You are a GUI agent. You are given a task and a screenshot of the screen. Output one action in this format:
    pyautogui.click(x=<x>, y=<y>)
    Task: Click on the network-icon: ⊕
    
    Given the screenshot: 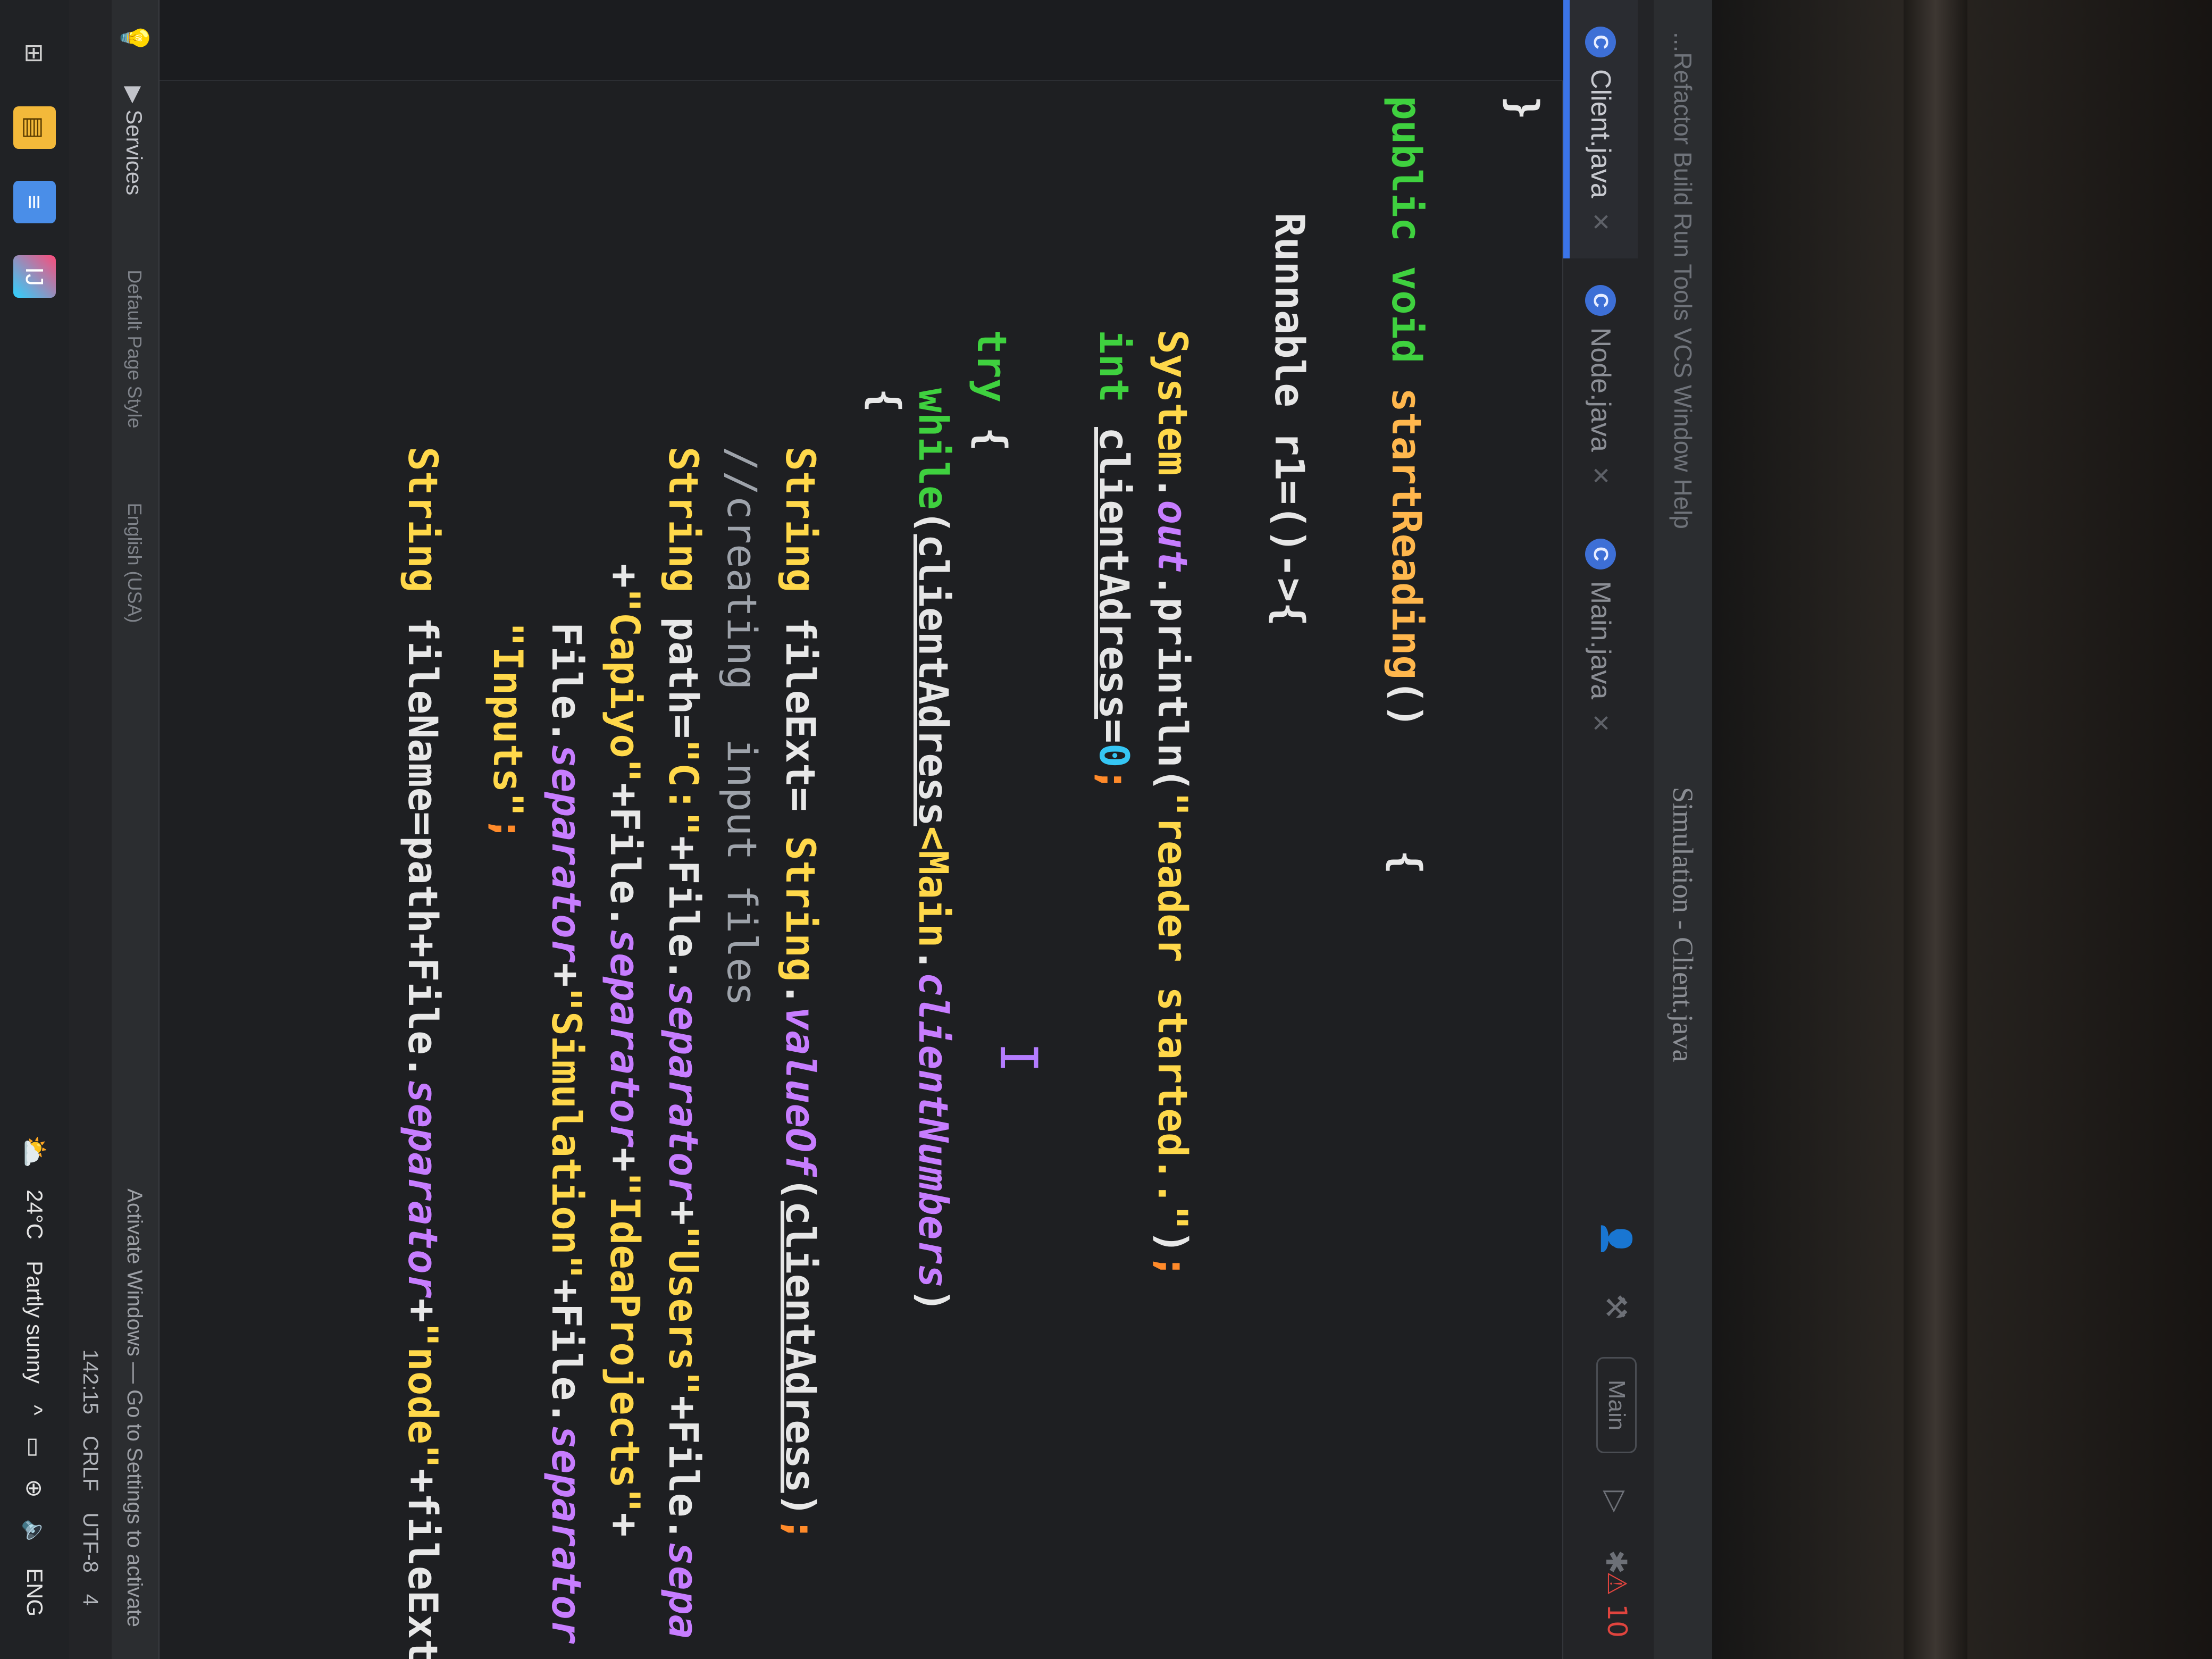 What is the action you would take?
    pyautogui.click(x=35, y=1488)
    